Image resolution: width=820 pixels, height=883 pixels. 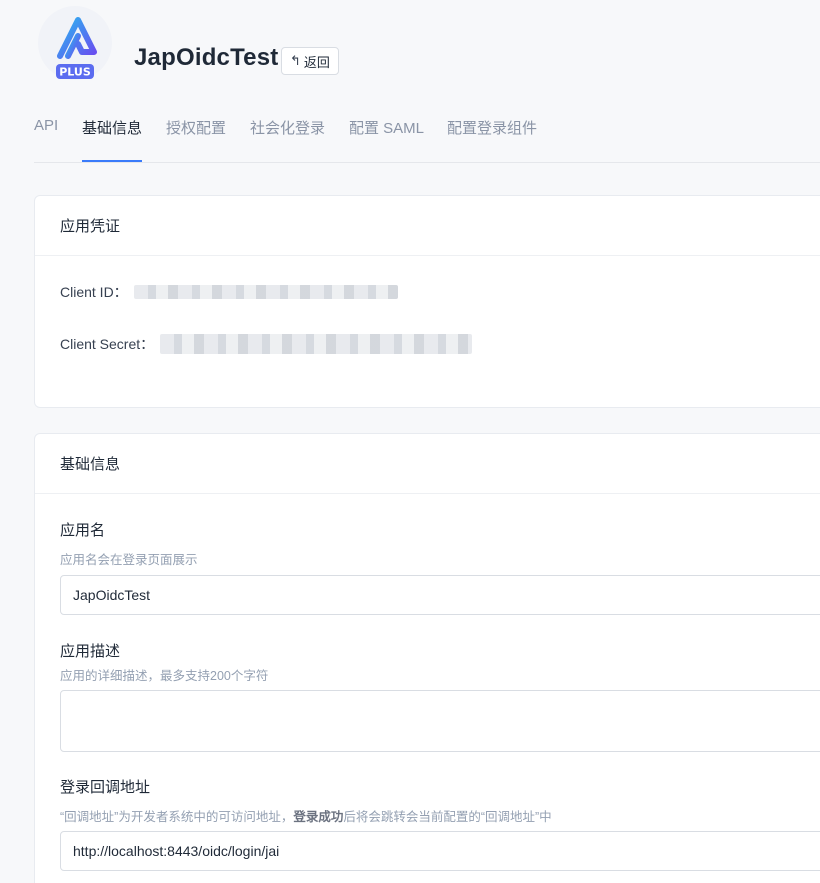 I want to click on tab-saml-config: 配置 SAML, so click(x=386, y=127).